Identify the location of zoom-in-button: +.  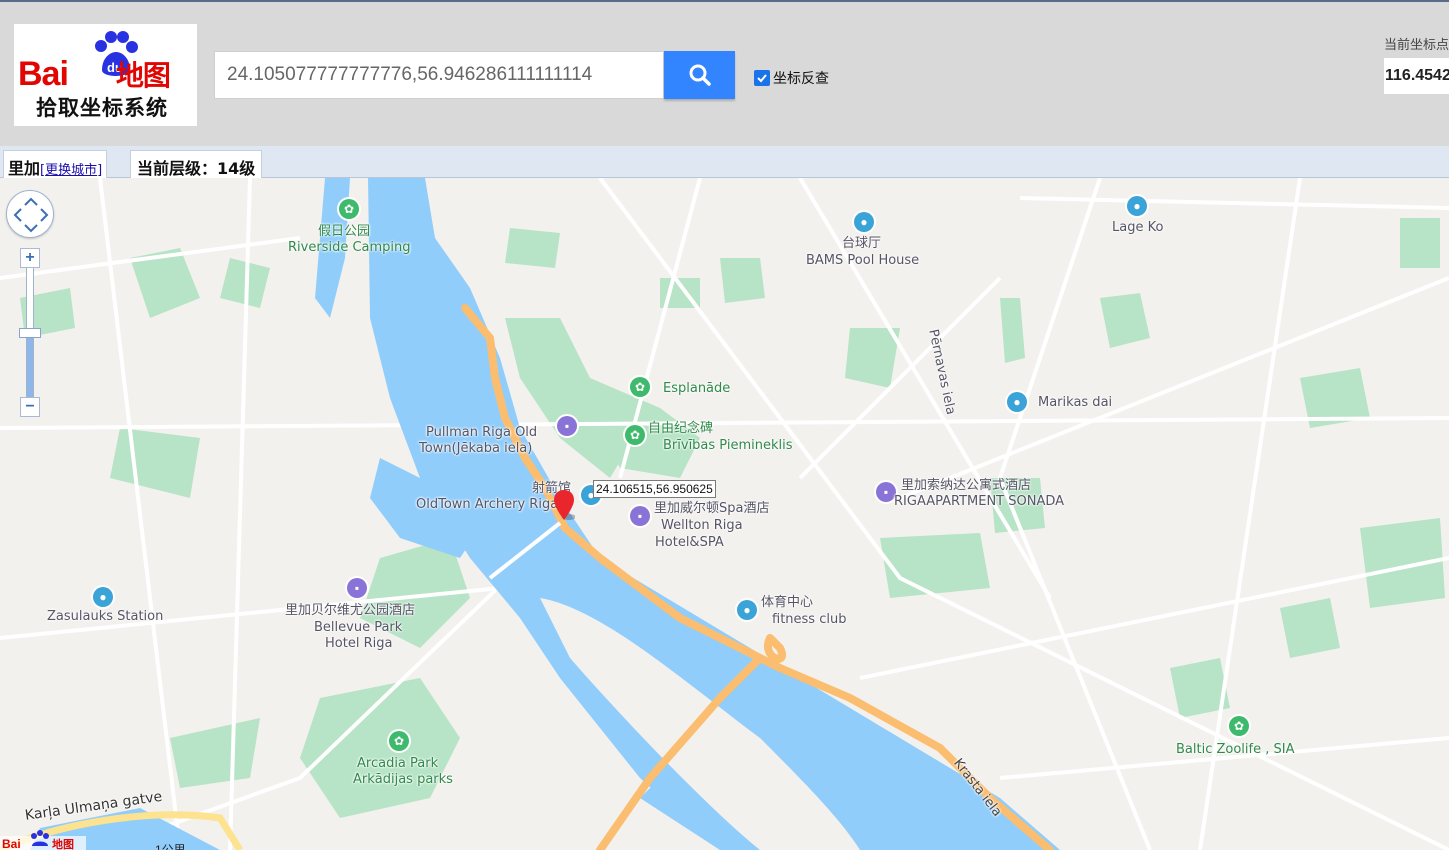
(30, 258).